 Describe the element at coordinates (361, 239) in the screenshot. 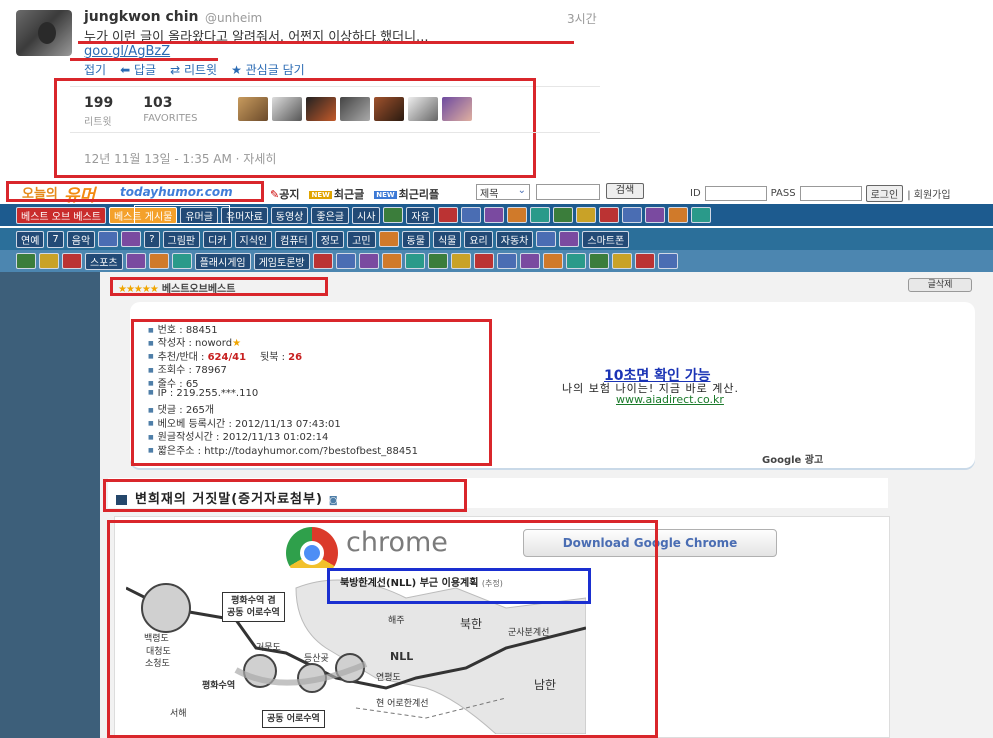

I see `nav-item: 고민` at that location.